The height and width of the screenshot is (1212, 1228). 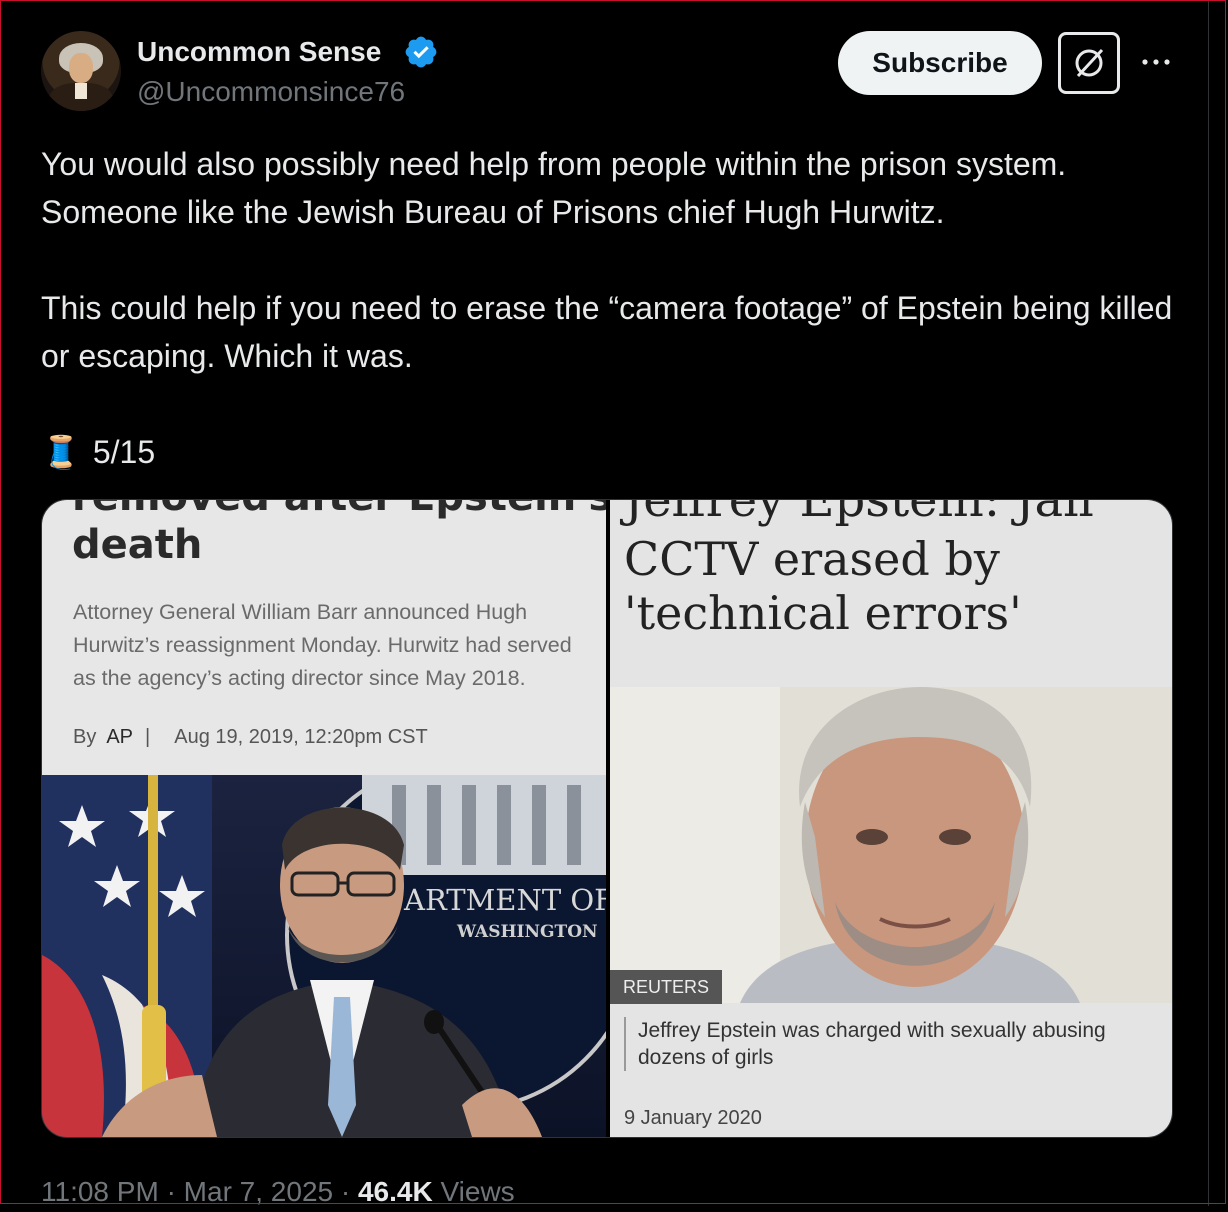 I want to click on grok-button, so click(x=1089, y=63).